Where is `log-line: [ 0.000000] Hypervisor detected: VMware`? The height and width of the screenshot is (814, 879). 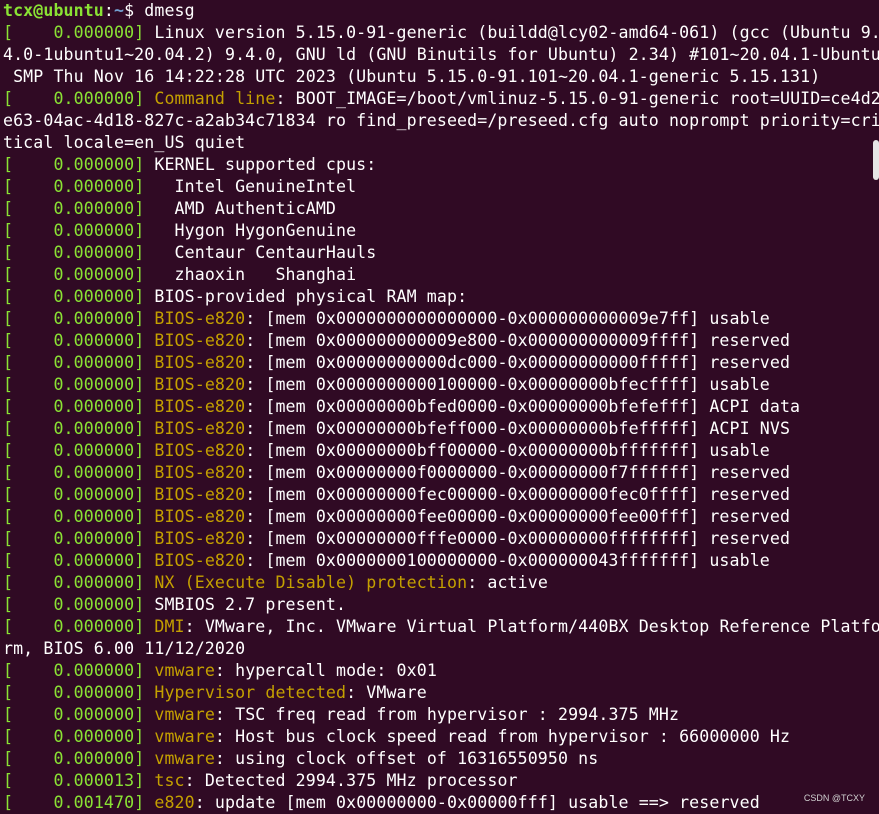
log-line: [ 0.000000] Hypervisor detected: VMware is located at coordinates (441, 693).